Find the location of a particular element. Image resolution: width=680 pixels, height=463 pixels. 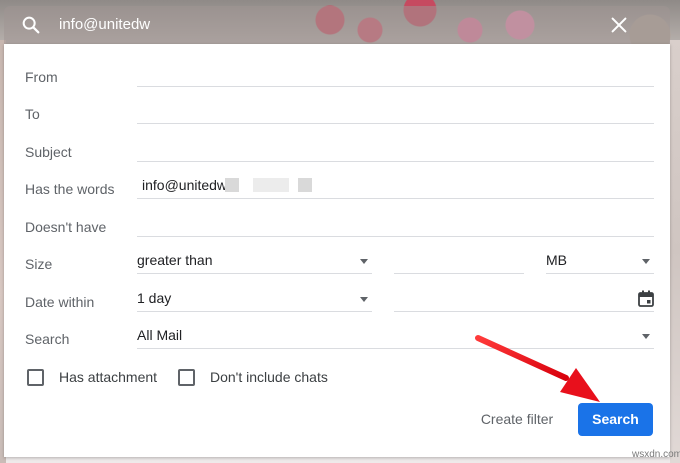

from-label: From is located at coordinates (41, 77).